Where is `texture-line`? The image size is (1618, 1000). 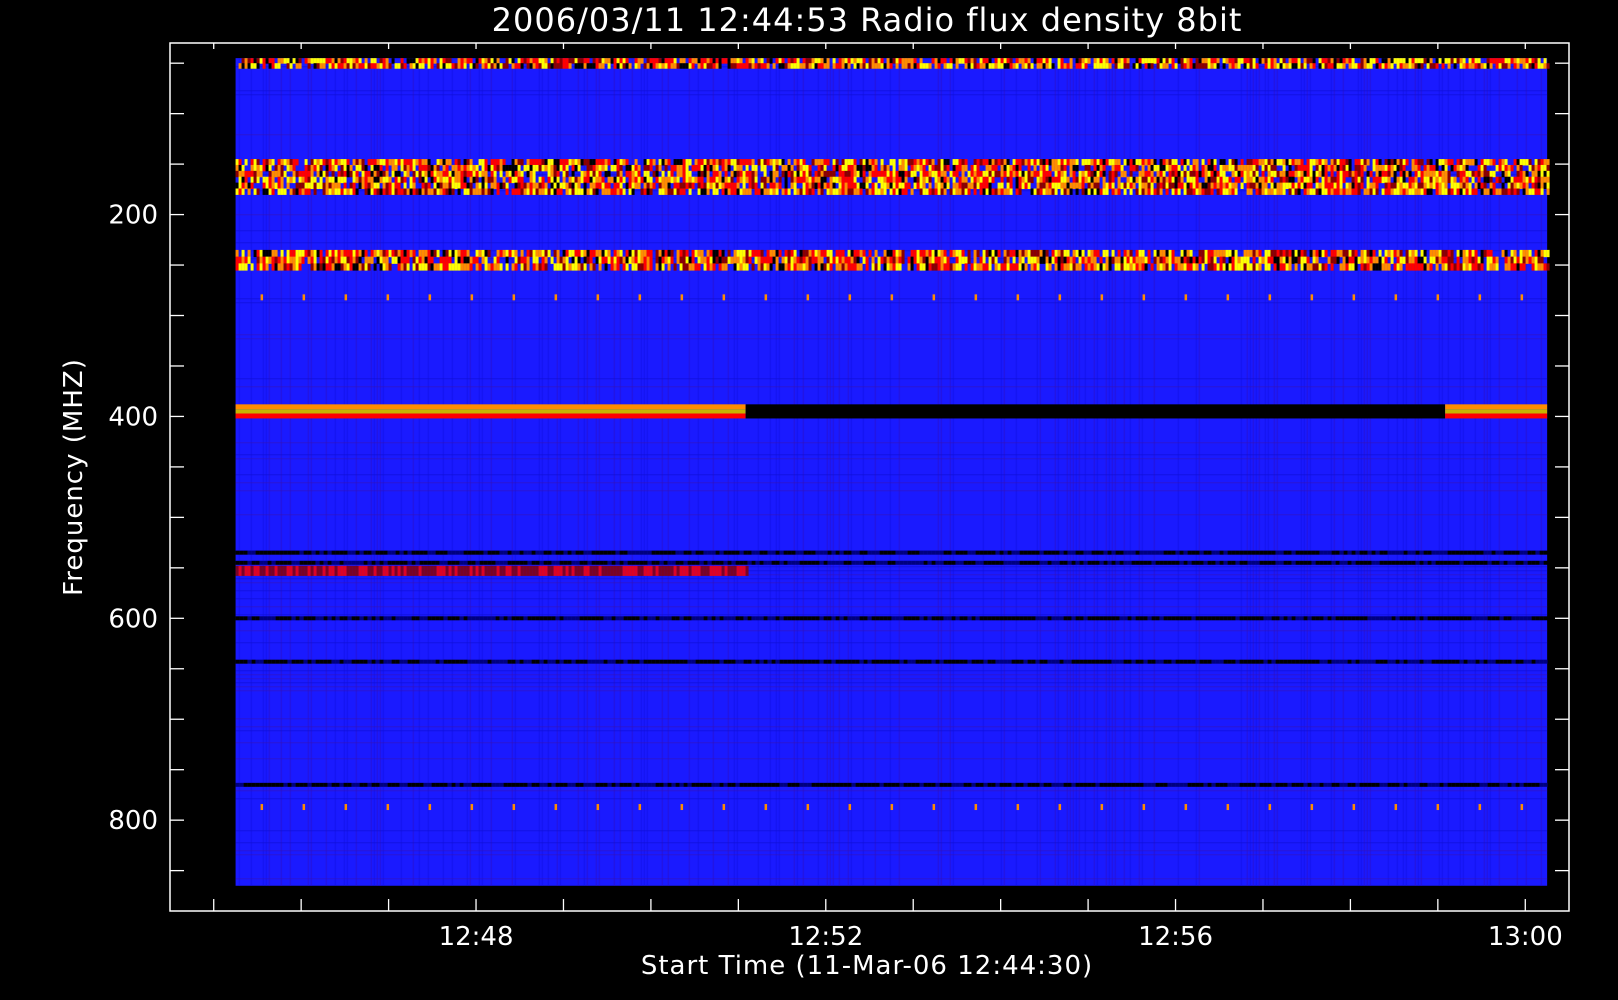
texture-line is located at coordinates (891, 759).